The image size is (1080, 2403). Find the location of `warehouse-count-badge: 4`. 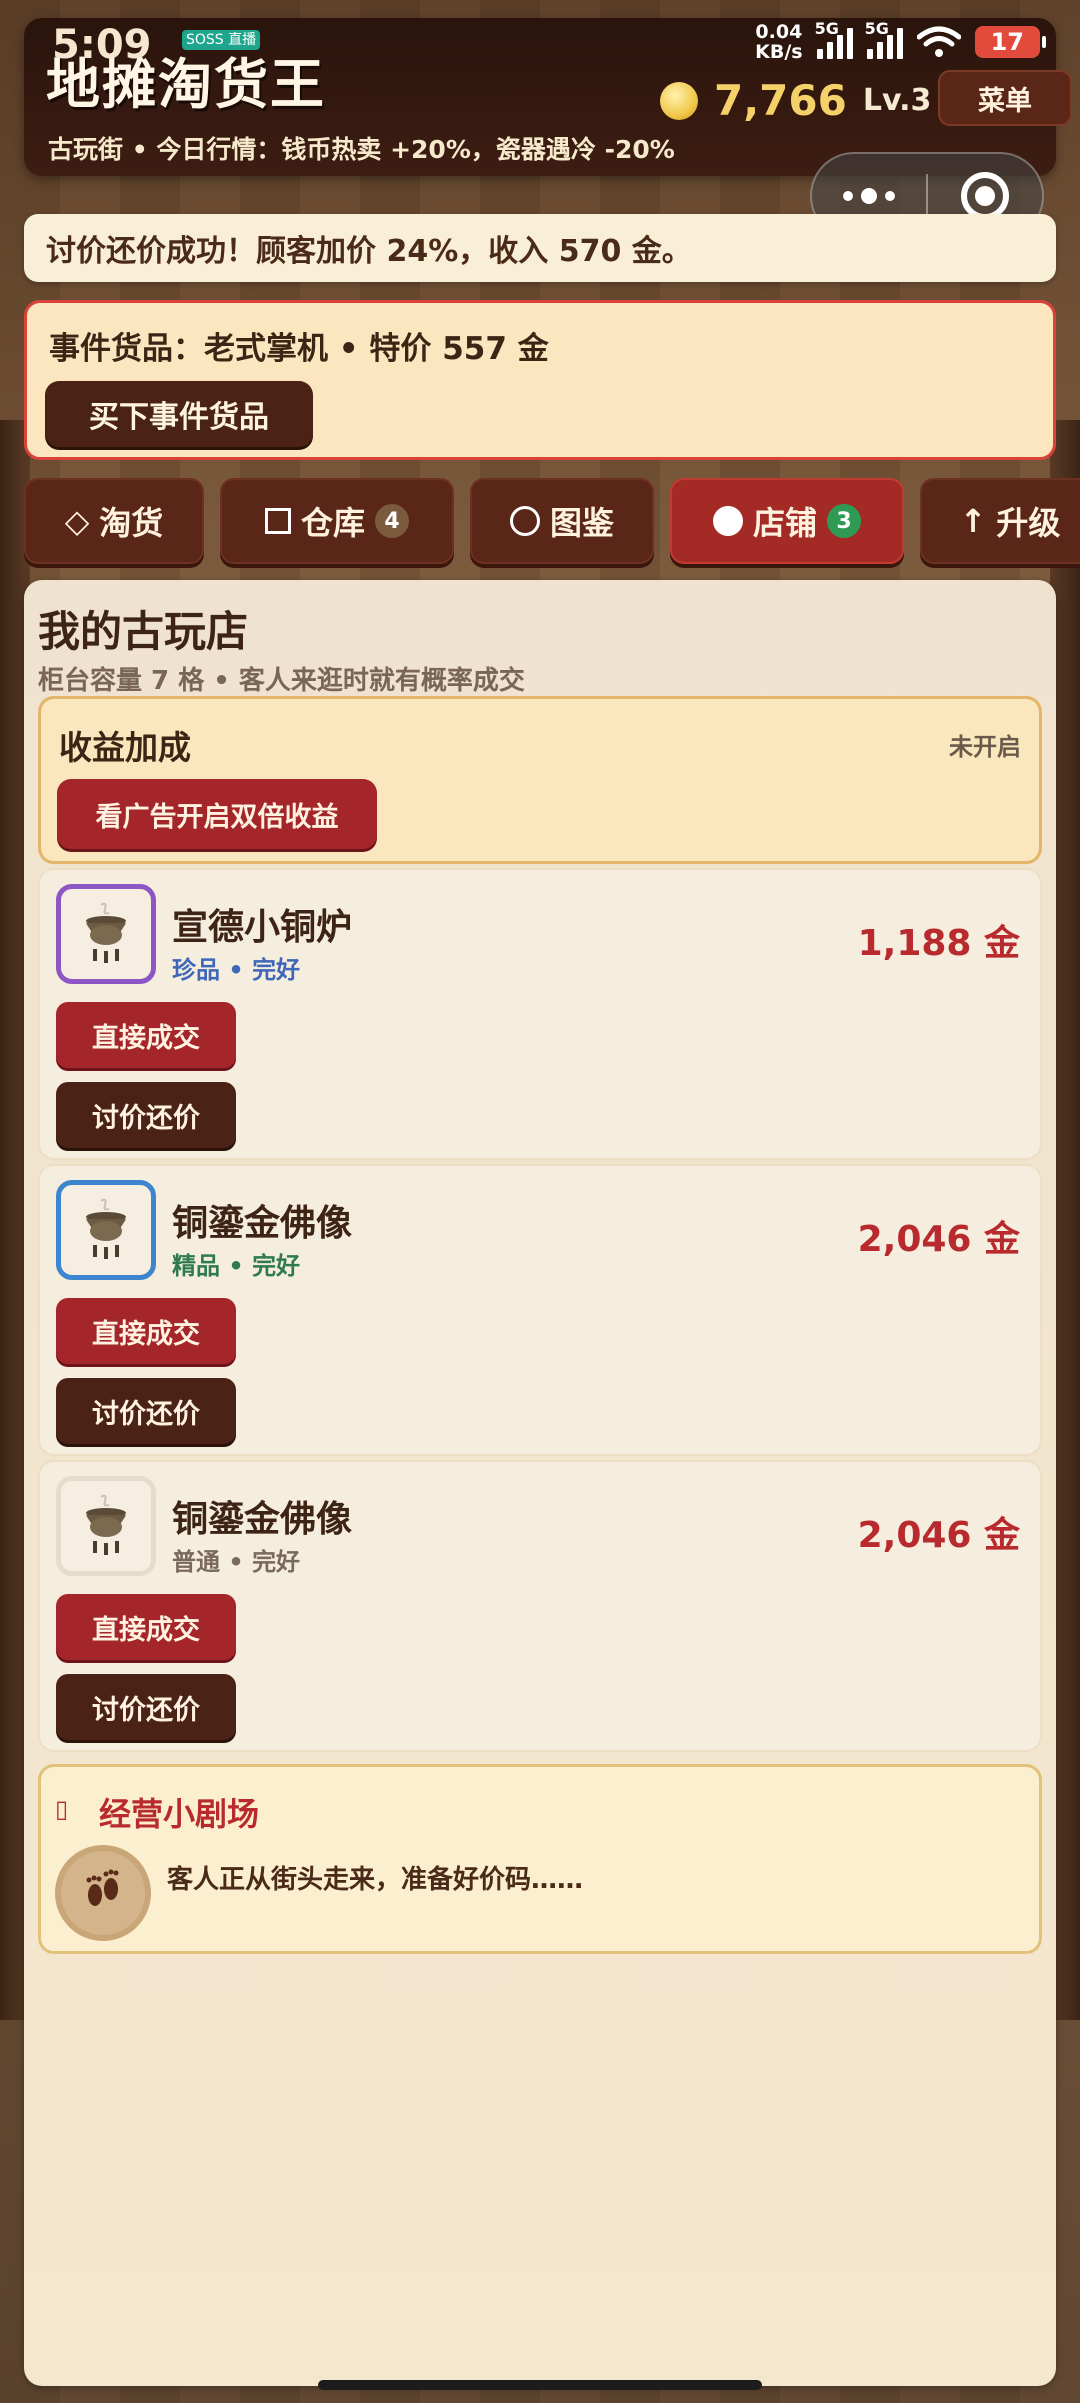

warehouse-count-badge: 4 is located at coordinates (392, 521).